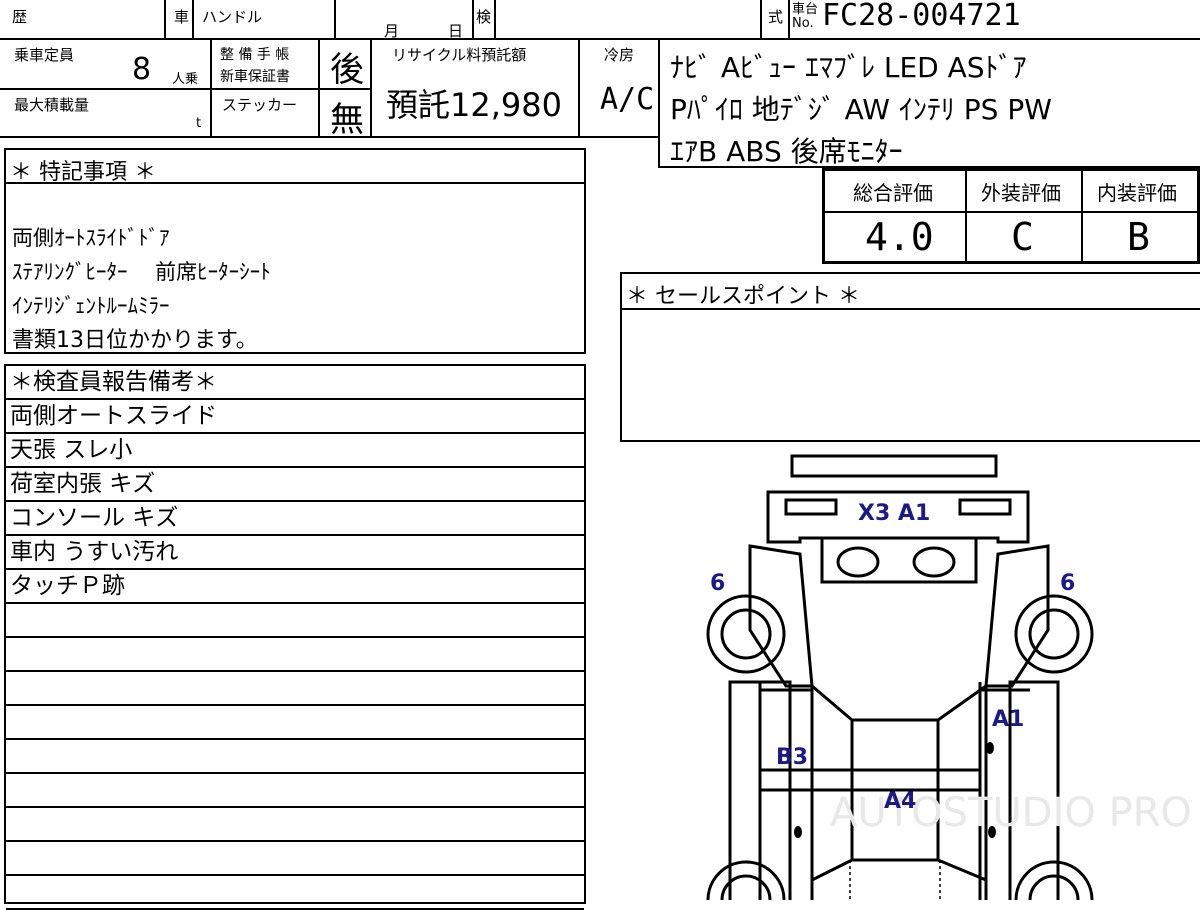 The image size is (1200, 910). Describe the element at coordinates (894, 513) in the screenshot. I see `damage-mark-front-glass: X3 A1` at that location.